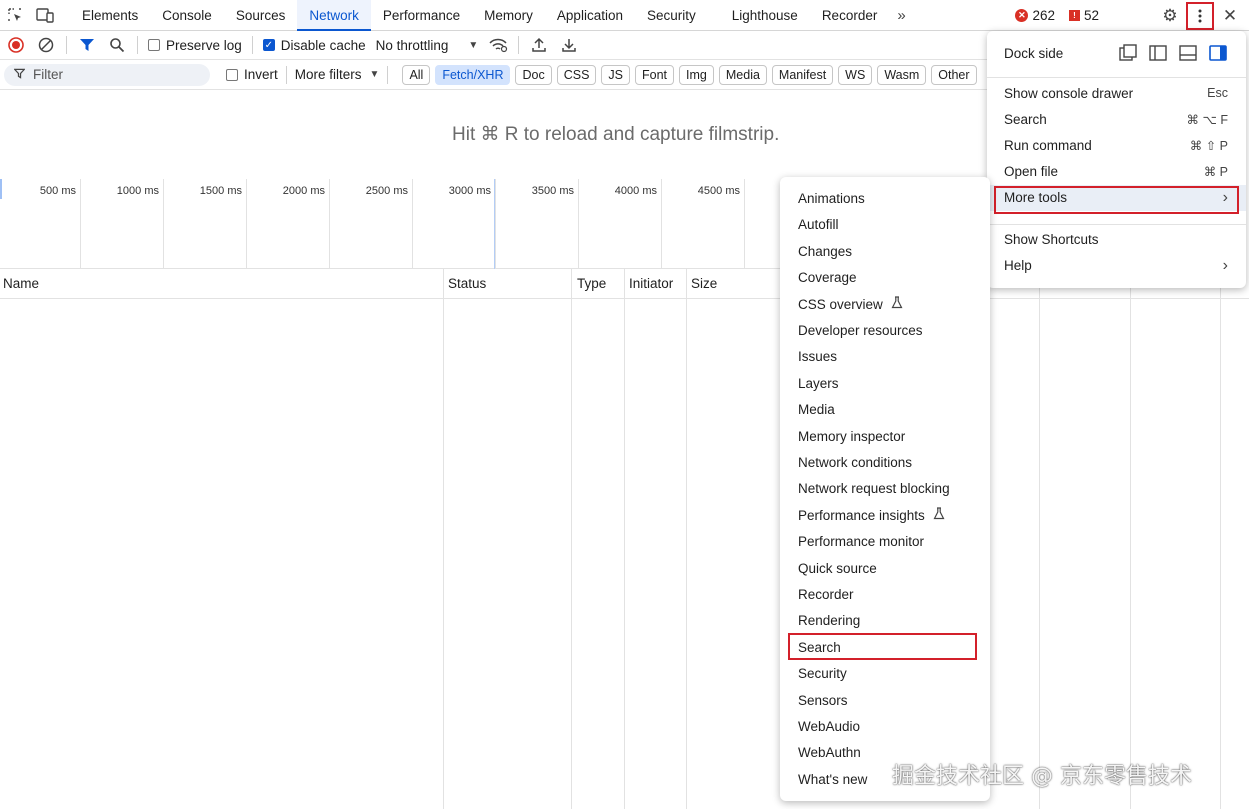  I want to click on export-har-download-icon, so click(569, 45).